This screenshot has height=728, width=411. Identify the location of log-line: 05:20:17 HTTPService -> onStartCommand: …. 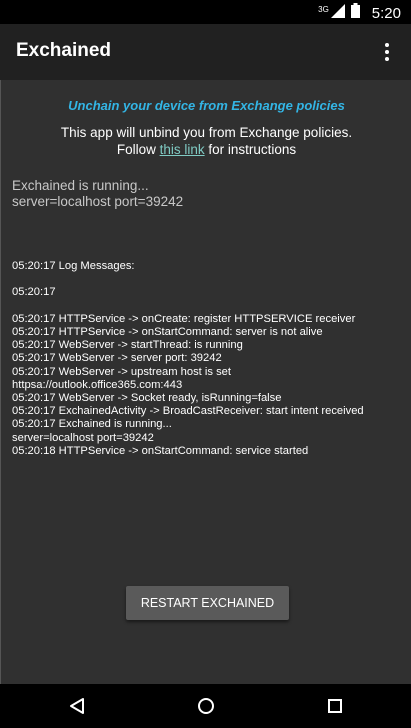
(167, 332).